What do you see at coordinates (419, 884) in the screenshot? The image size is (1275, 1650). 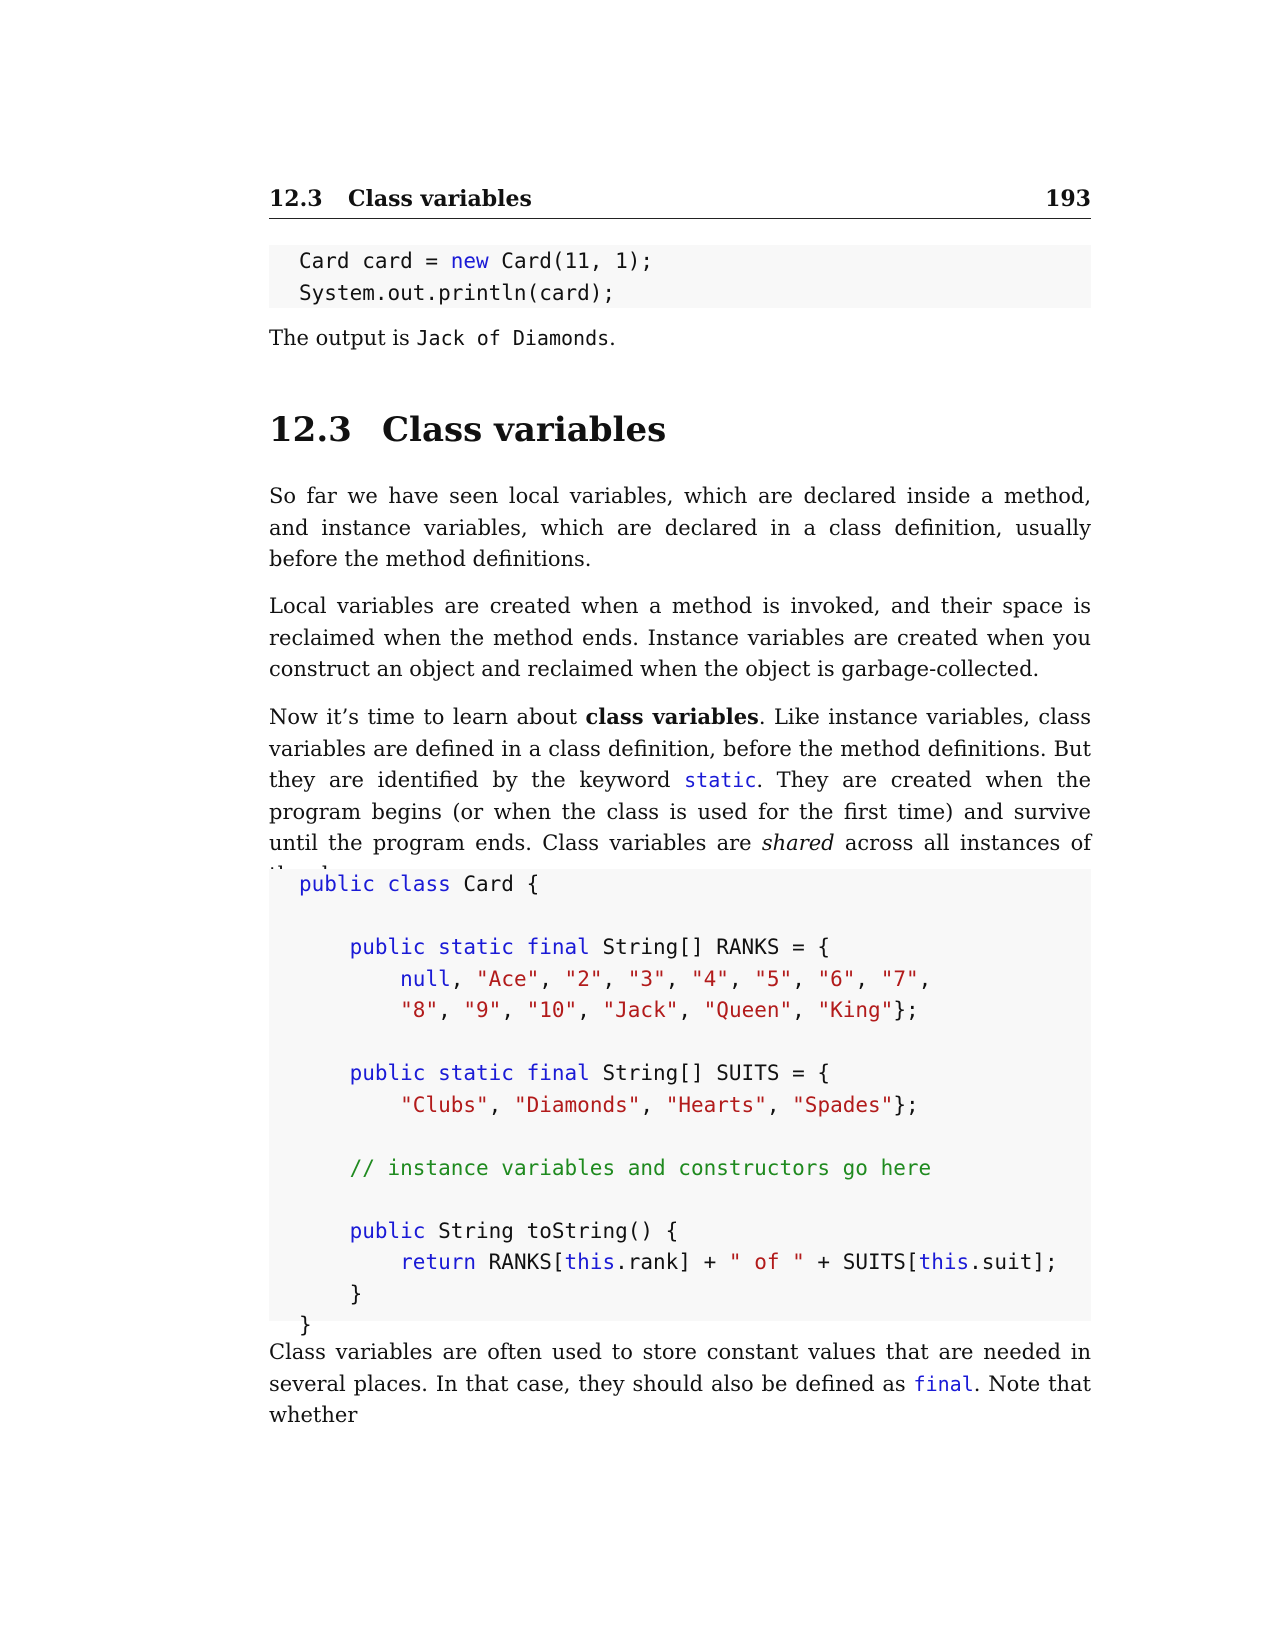 I see `code-line: public class Card {` at bounding box center [419, 884].